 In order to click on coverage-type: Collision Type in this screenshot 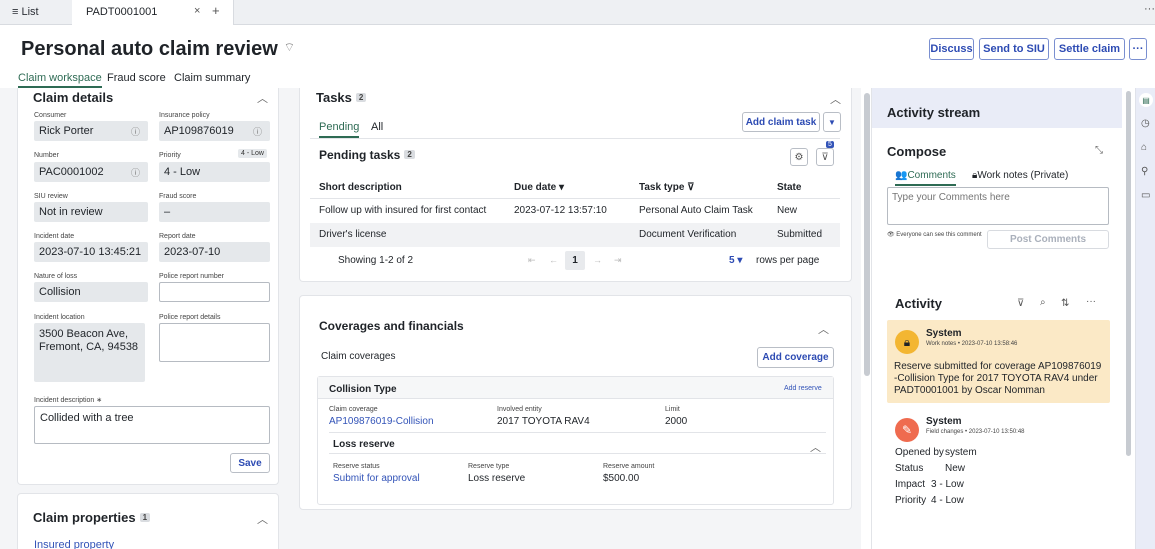, I will do `click(363, 389)`.